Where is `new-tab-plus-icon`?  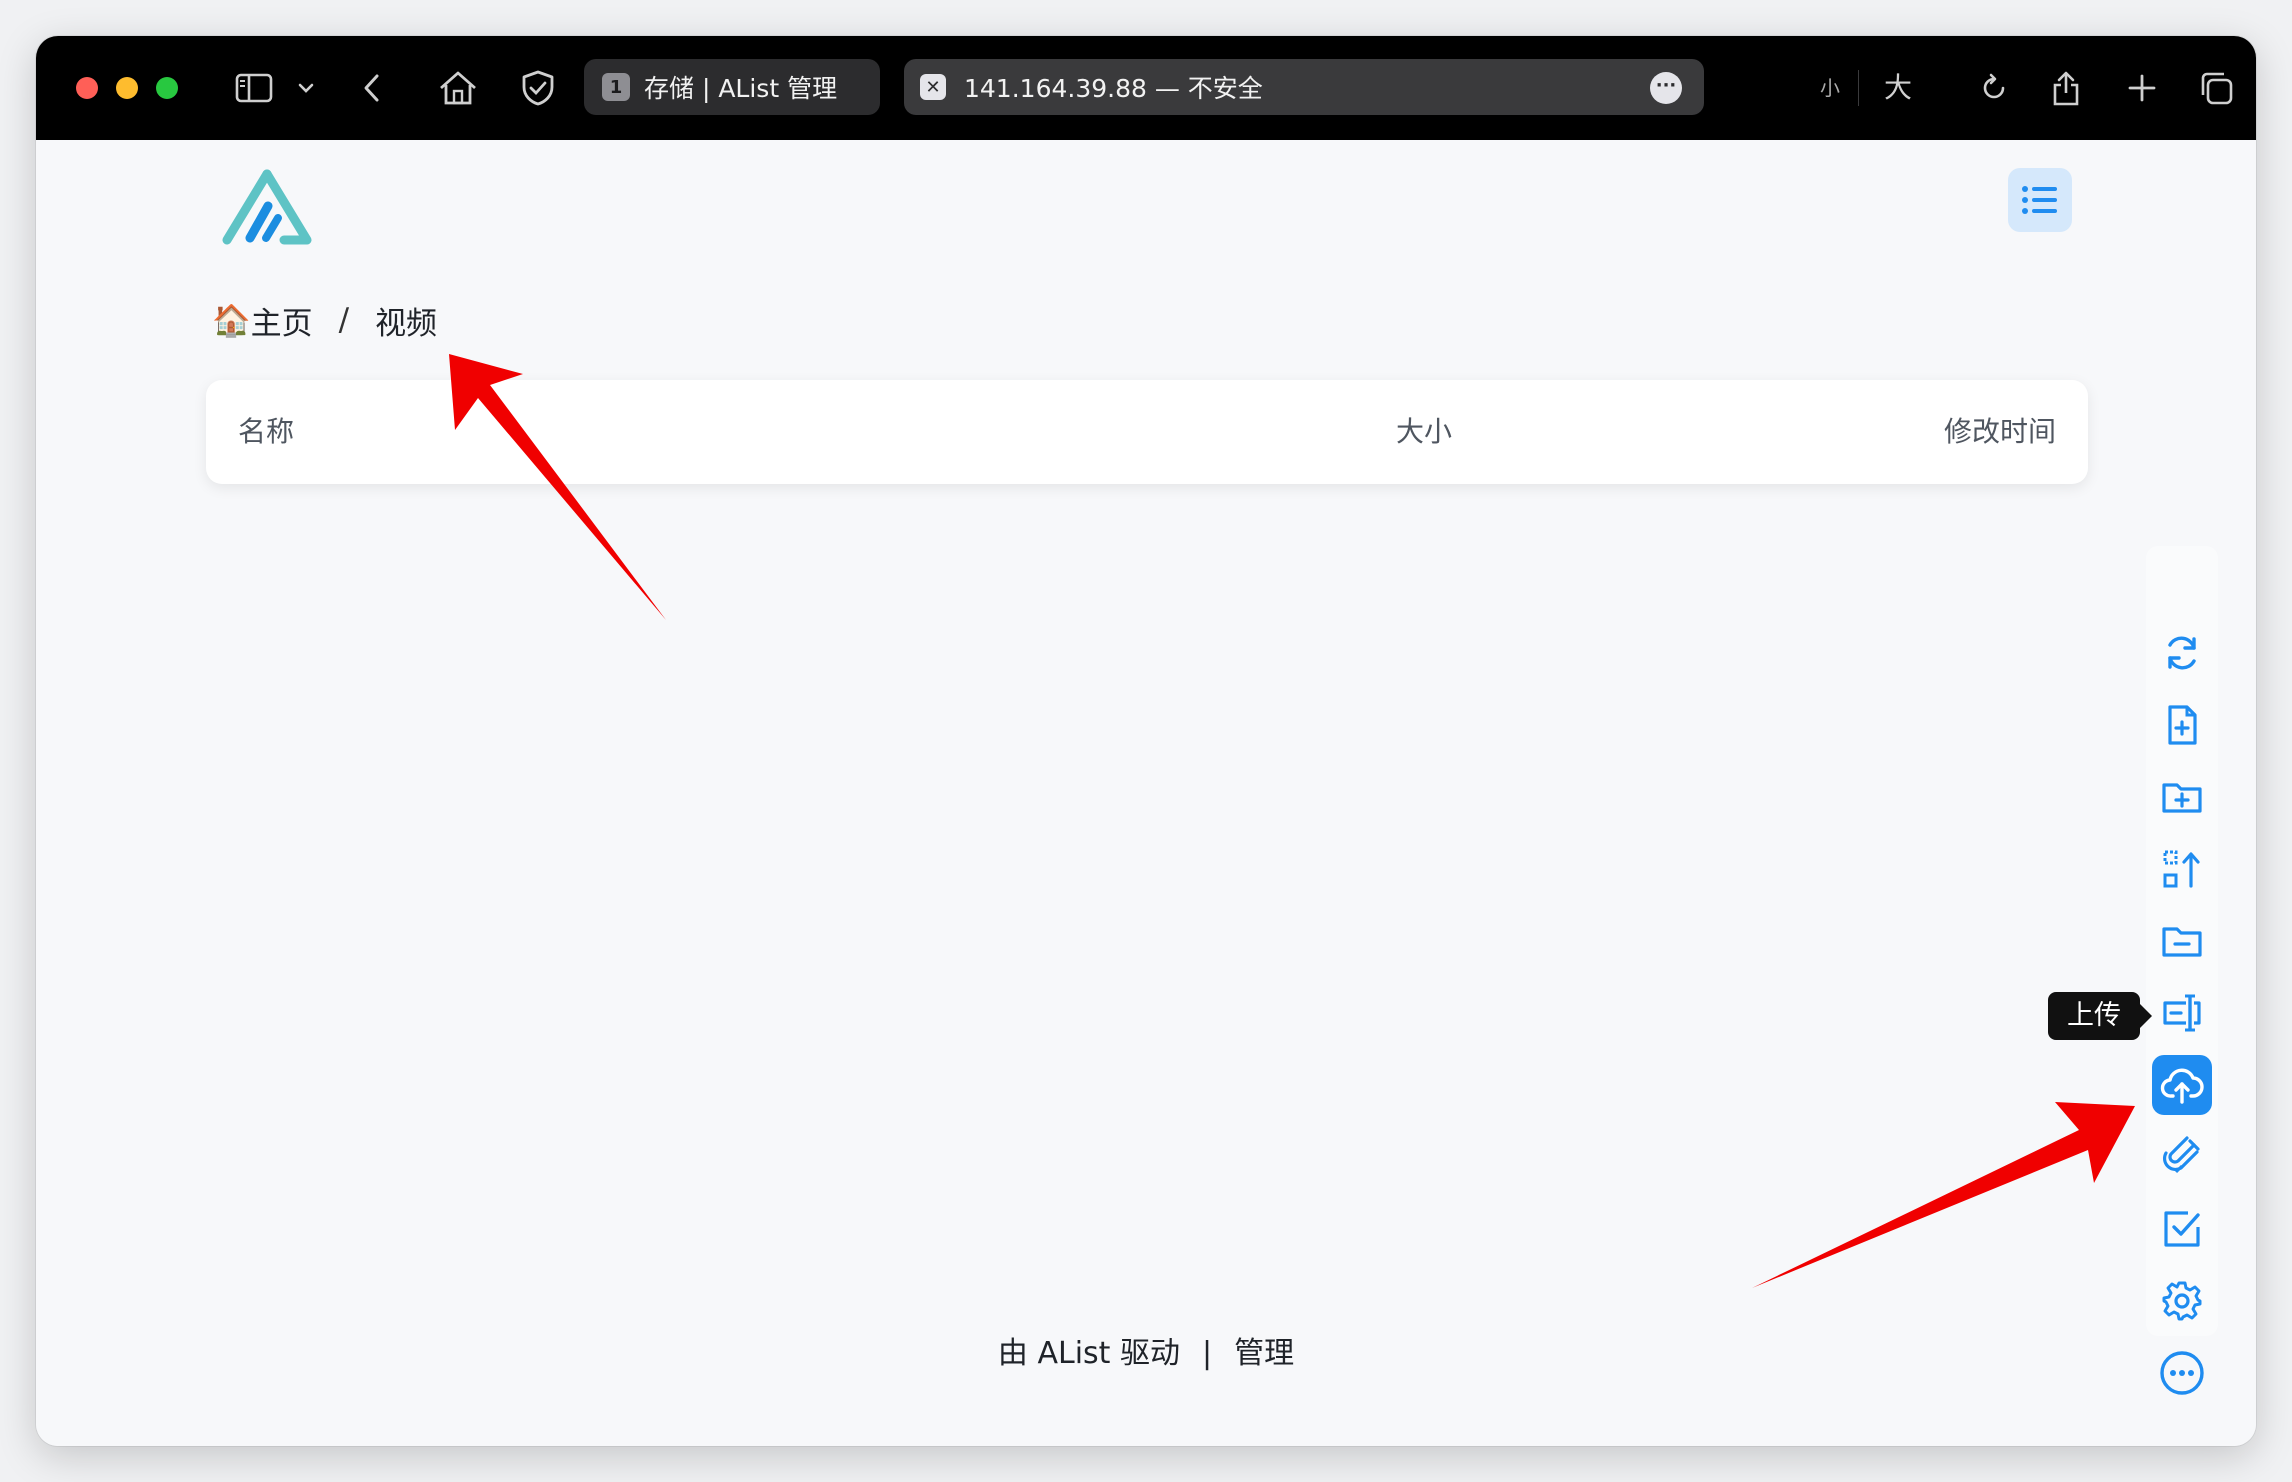
new-tab-plus-icon is located at coordinates (2142, 88).